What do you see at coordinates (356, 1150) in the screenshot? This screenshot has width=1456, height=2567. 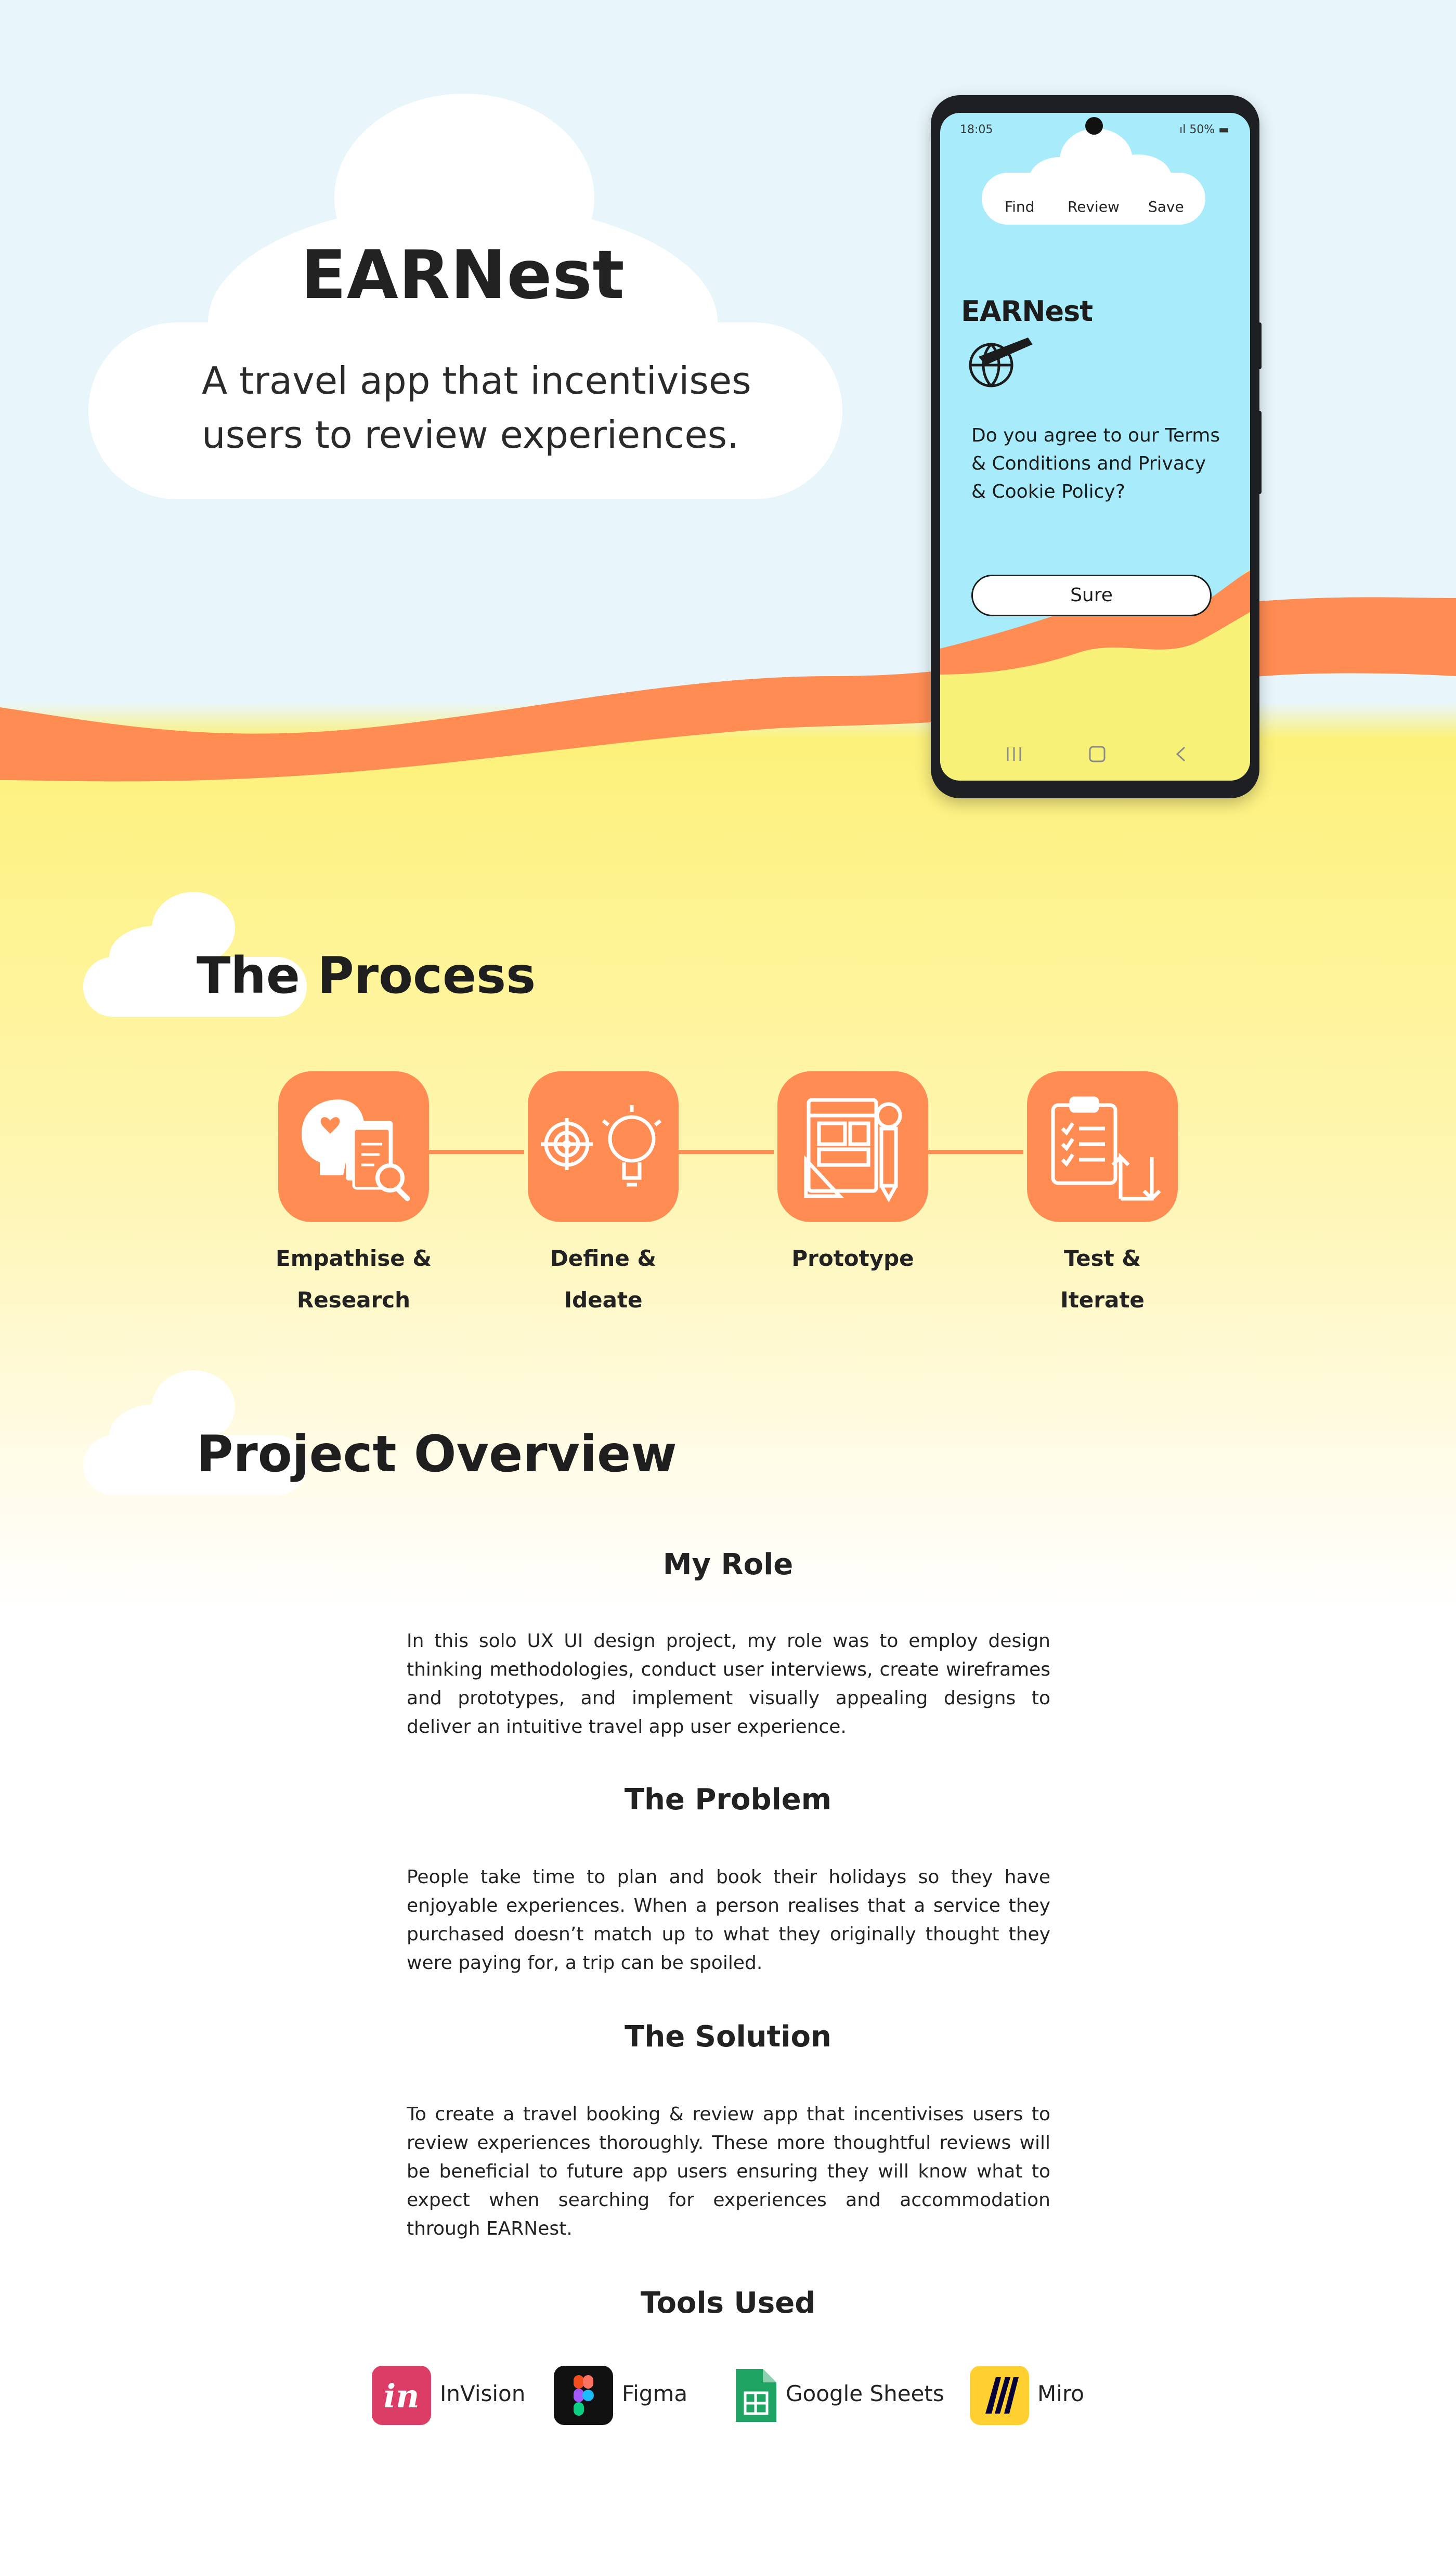 I see `head-document-search-icon` at bounding box center [356, 1150].